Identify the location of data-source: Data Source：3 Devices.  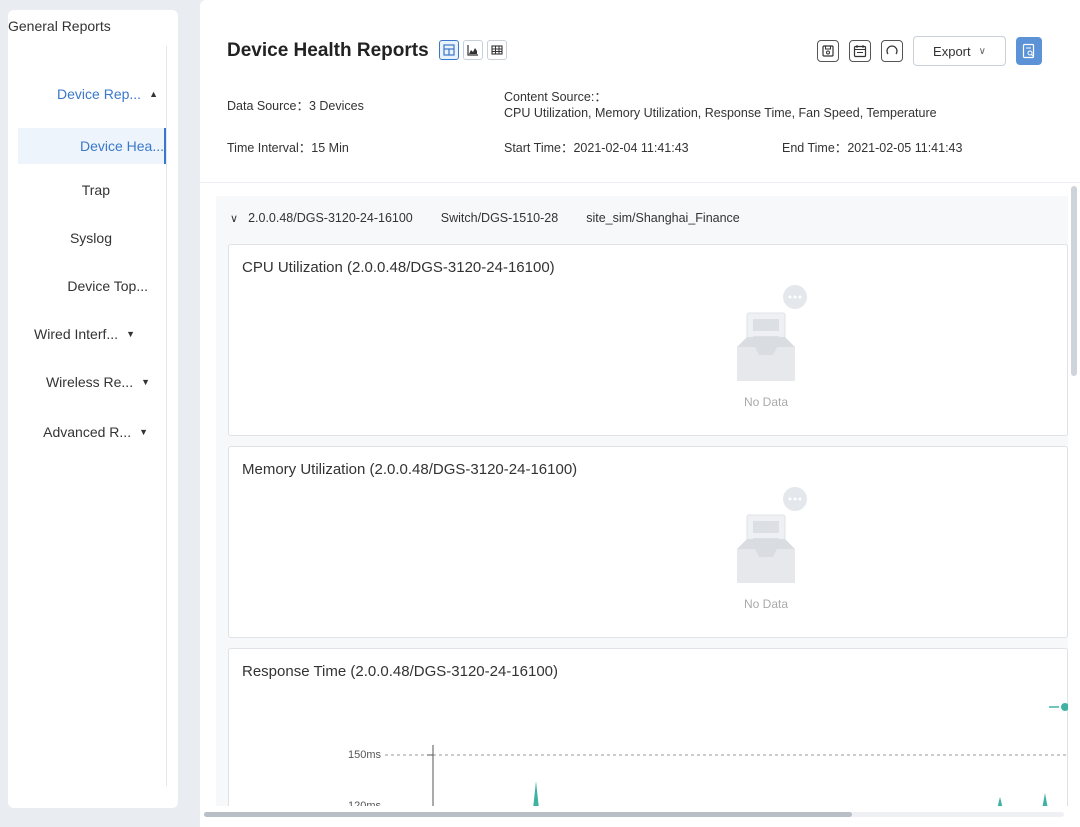
(295, 104).